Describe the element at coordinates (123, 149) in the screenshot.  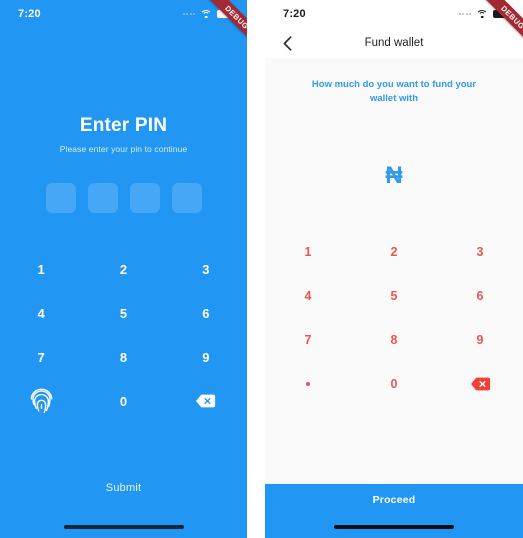
I see `page-subtitle: Please enter your pin to continue` at that location.